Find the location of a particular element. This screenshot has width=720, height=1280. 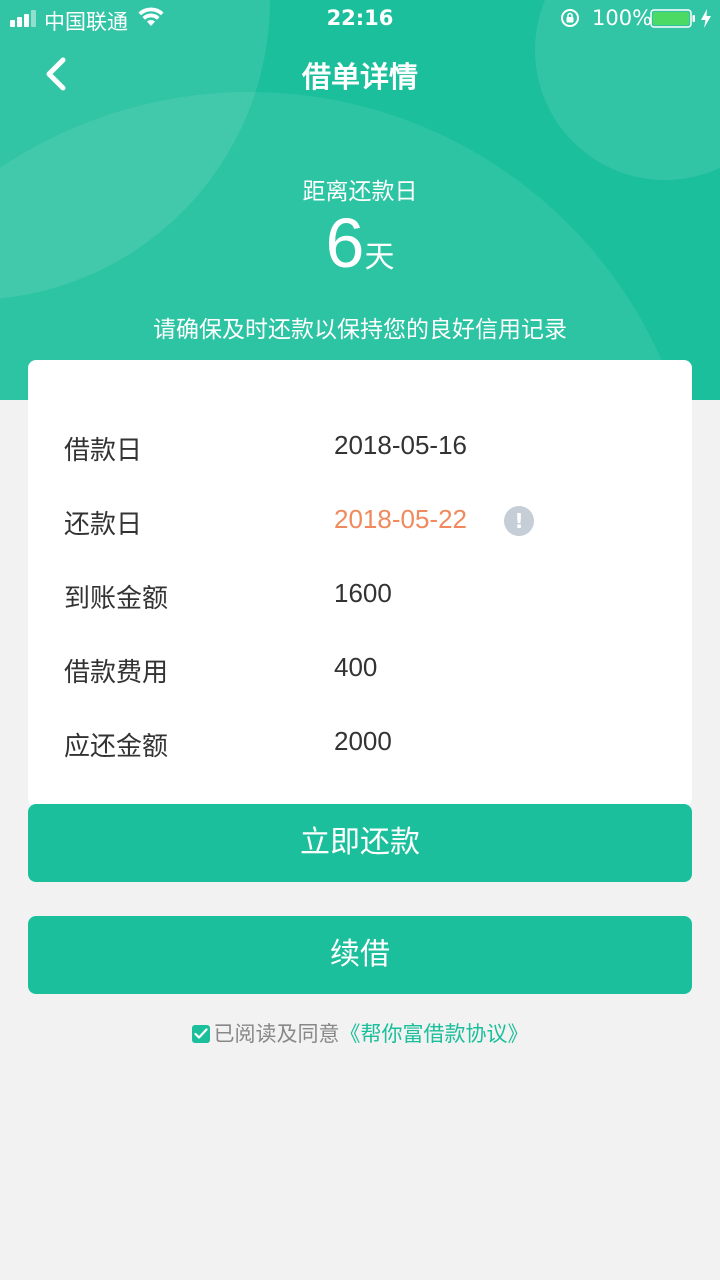

credit-notice: 请确保及时还款以保持您的良好信用记录 is located at coordinates (360, 330).